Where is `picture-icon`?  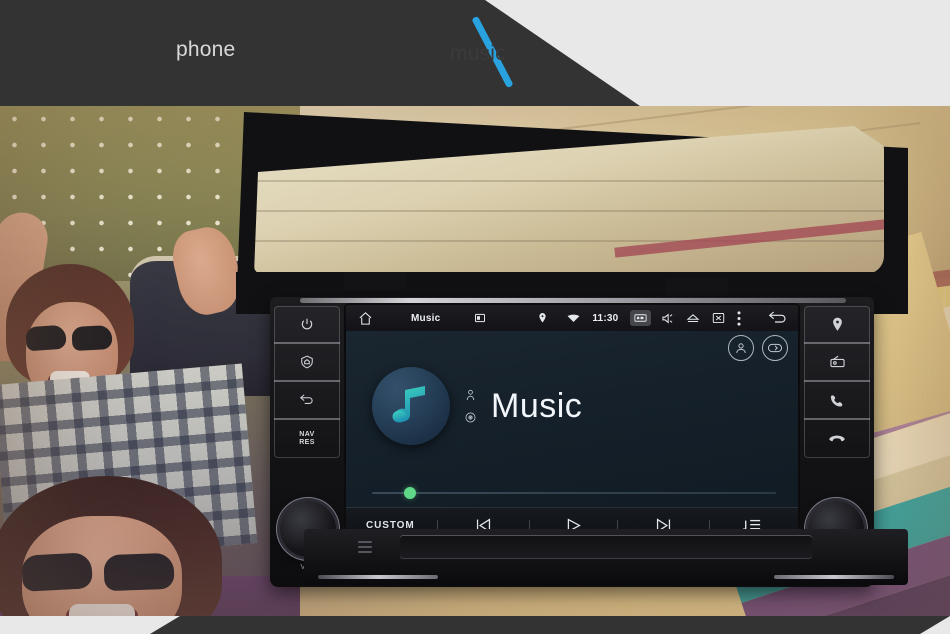
picture-icon is located at coordinates (719, 318).